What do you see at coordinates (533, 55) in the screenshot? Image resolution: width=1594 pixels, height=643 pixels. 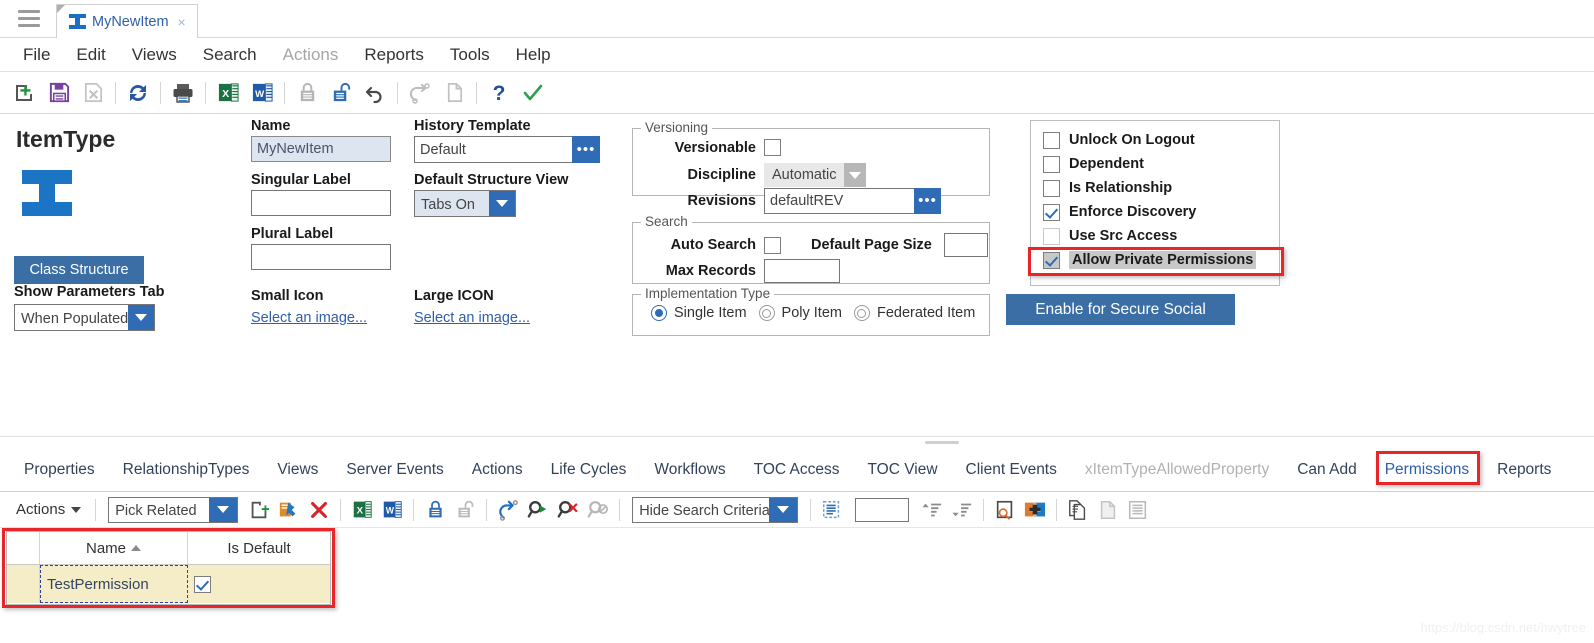 I see `menu-item-help: Help` at bounding box center [533, 55].